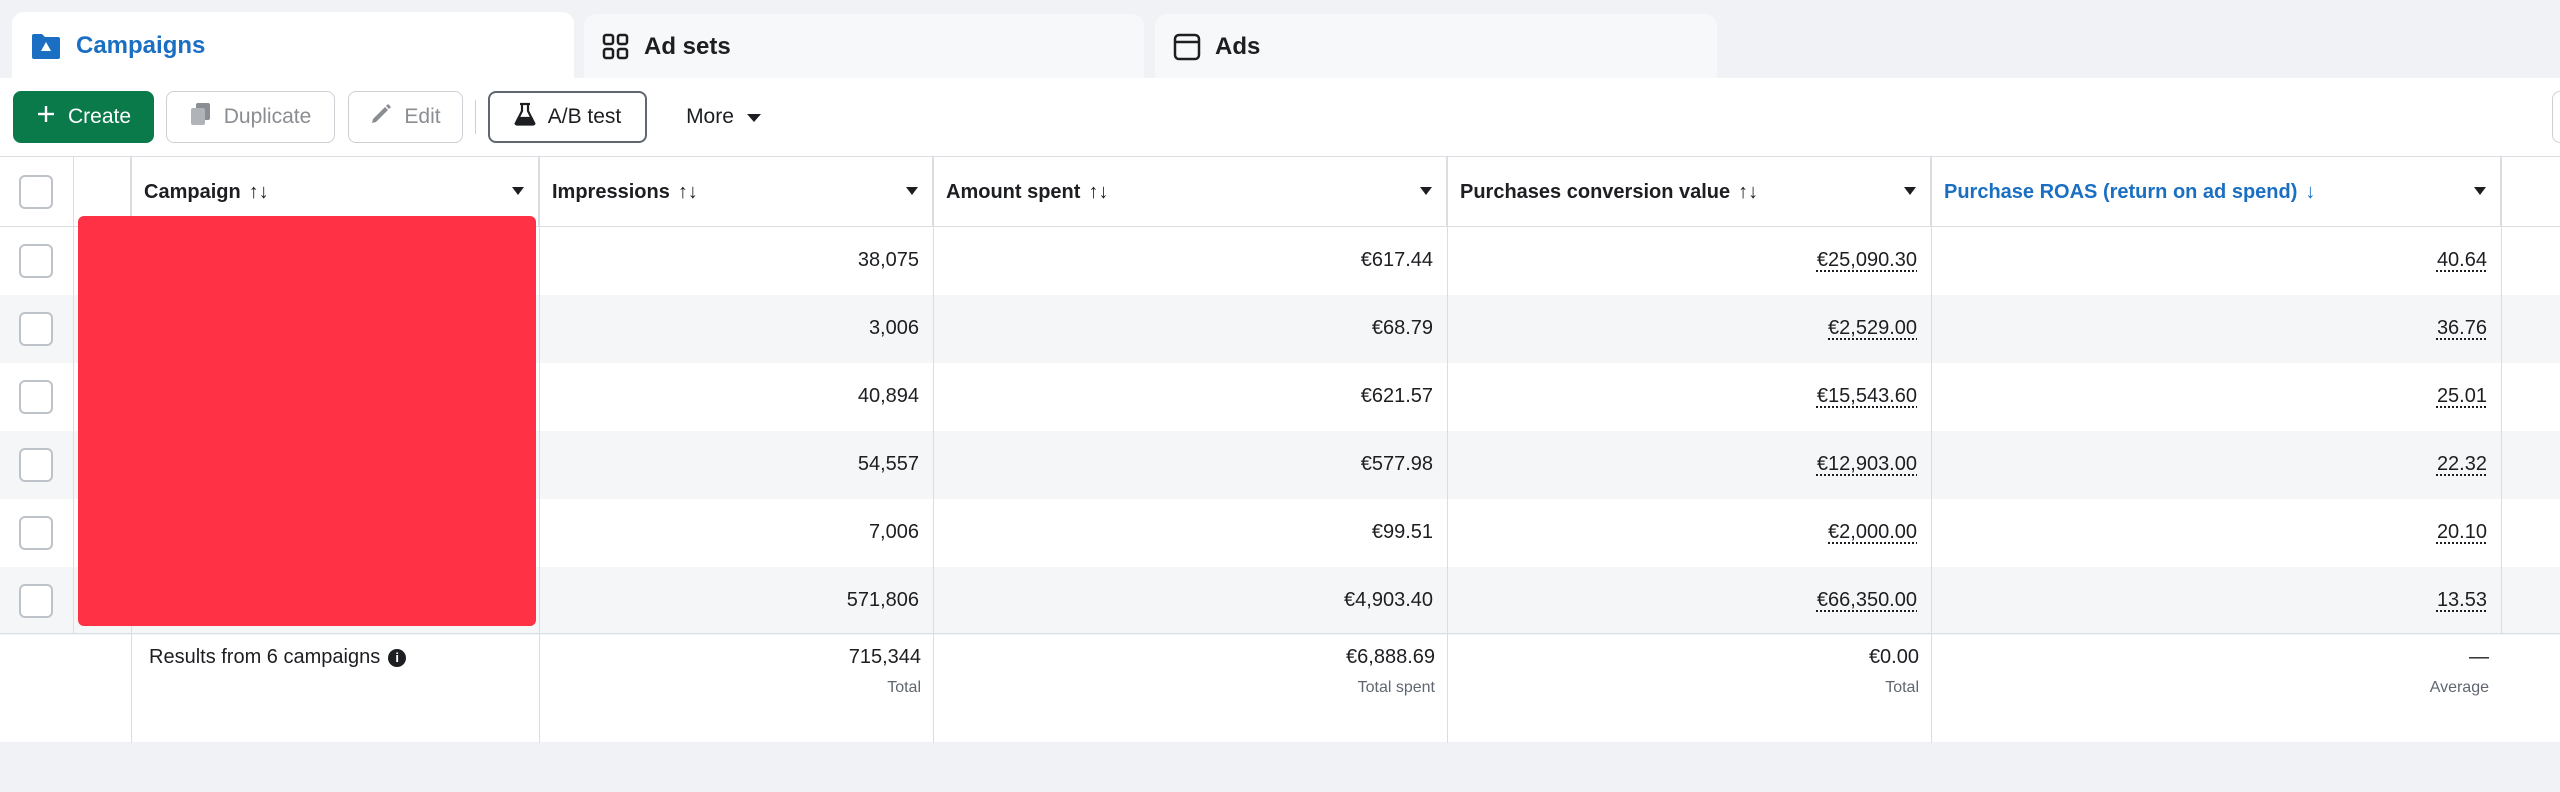 The height and width of the screenshot is (792, 2560). I want to click on edit-label: Edit, so click(422, 116).